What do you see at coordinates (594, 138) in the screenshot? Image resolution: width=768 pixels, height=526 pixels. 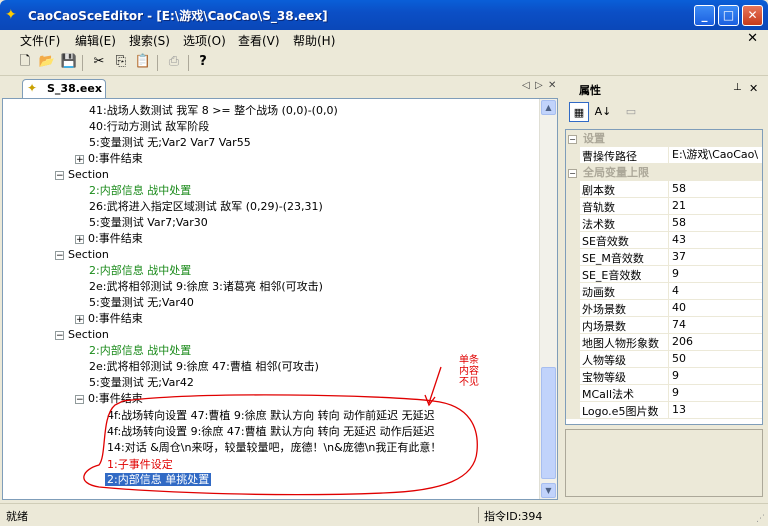 I see `category-label: 设置` at bounding box center [594, 138].